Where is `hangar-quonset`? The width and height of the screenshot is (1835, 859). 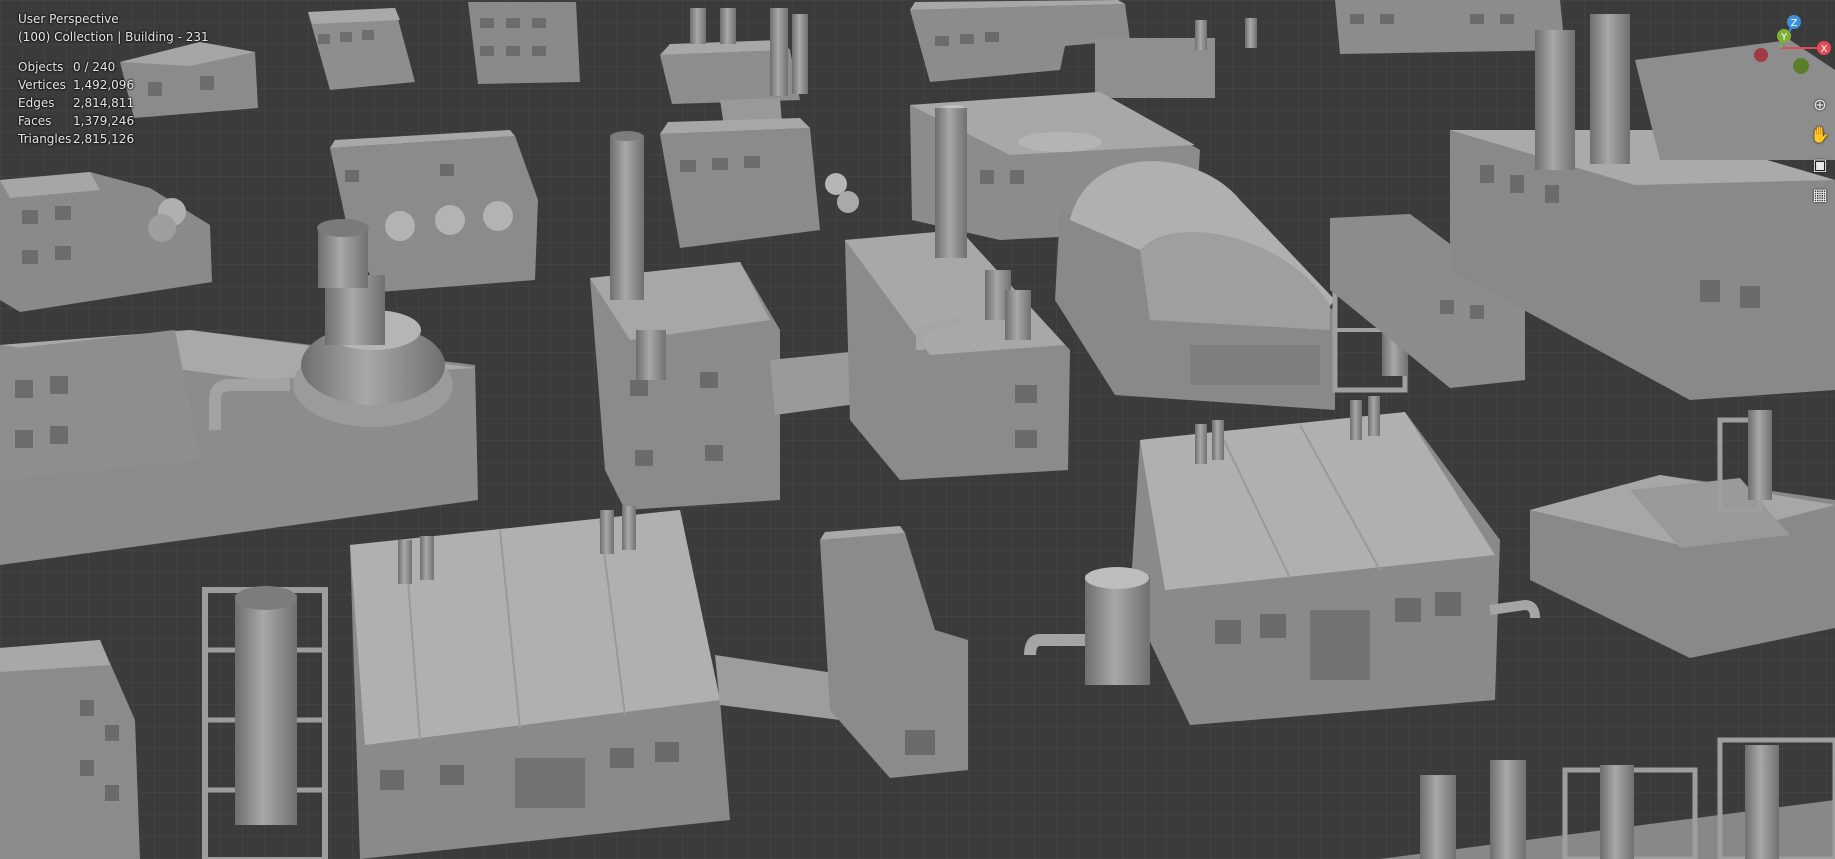 hangar-quonset is located at coordinates (1195, 285).